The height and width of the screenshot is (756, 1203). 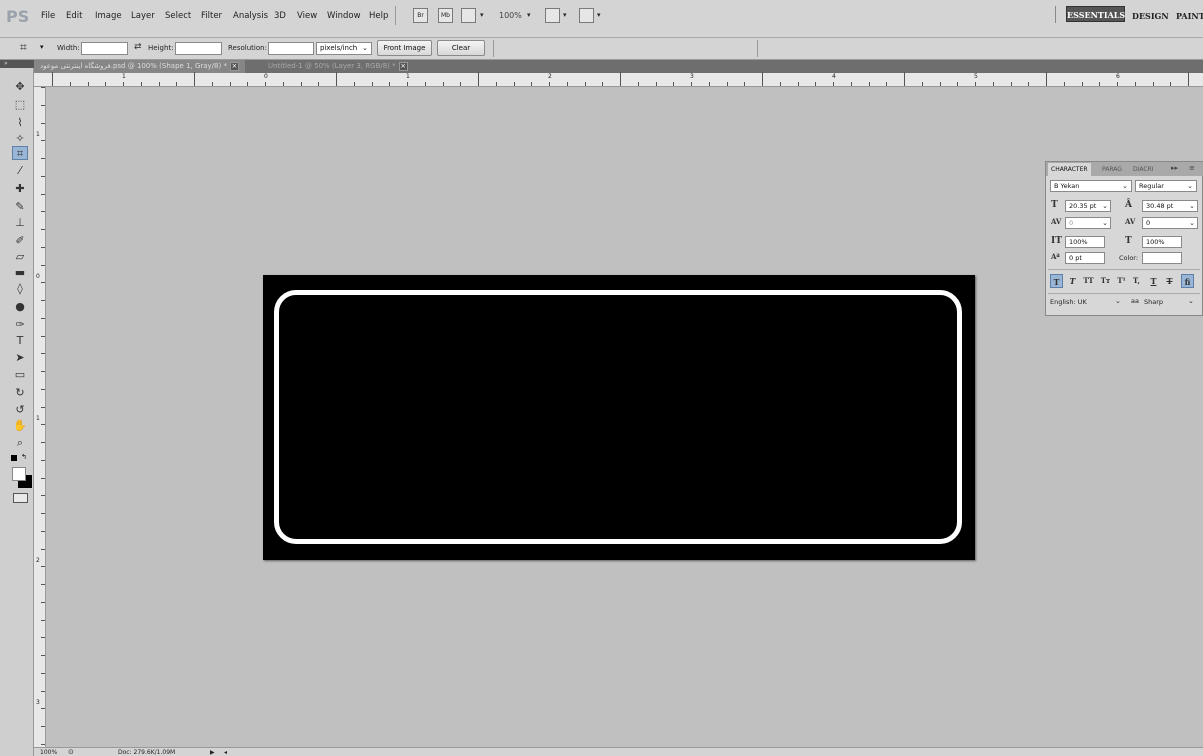 I want to click on history-brush-tool-icon: ✐, so click(x=20, y=241).